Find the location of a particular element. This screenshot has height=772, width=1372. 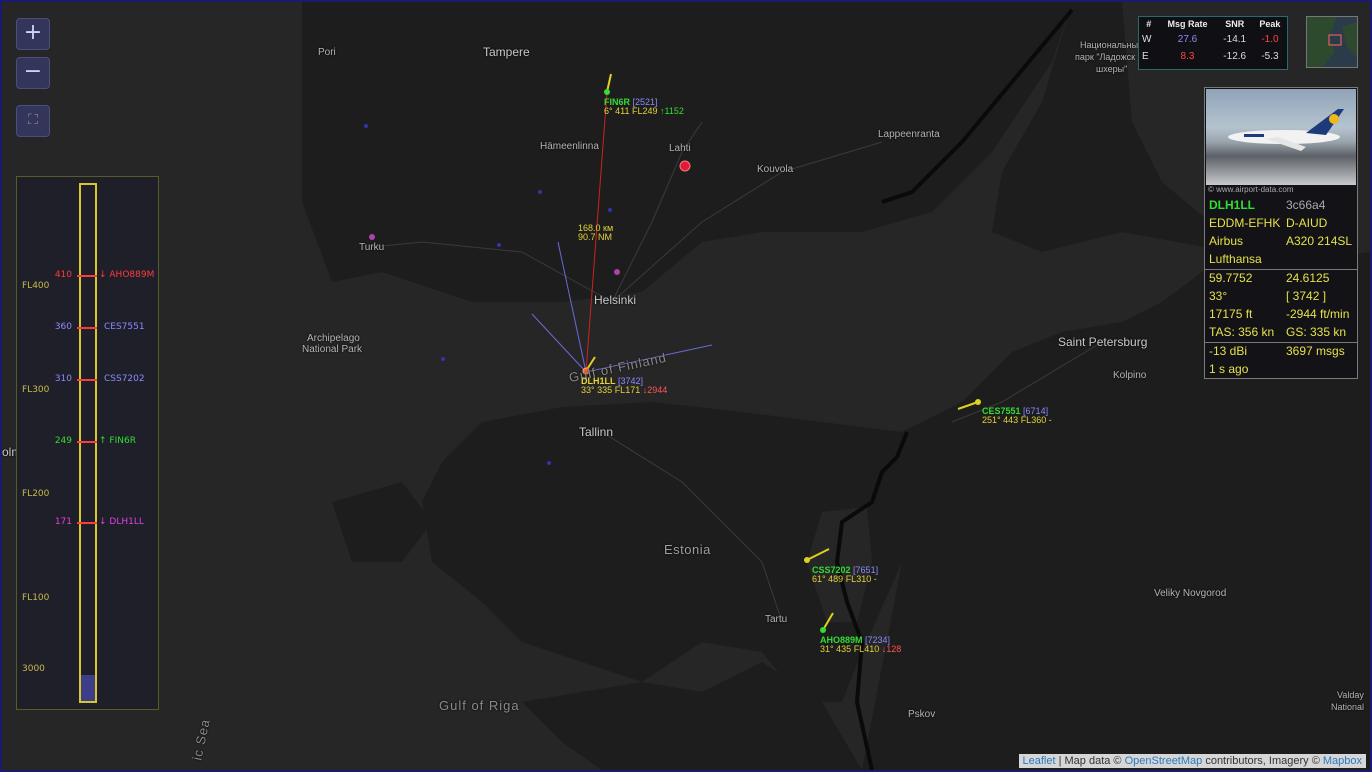

photo-credit: © www.airport-data.com is located at coordinates (1251, 189).